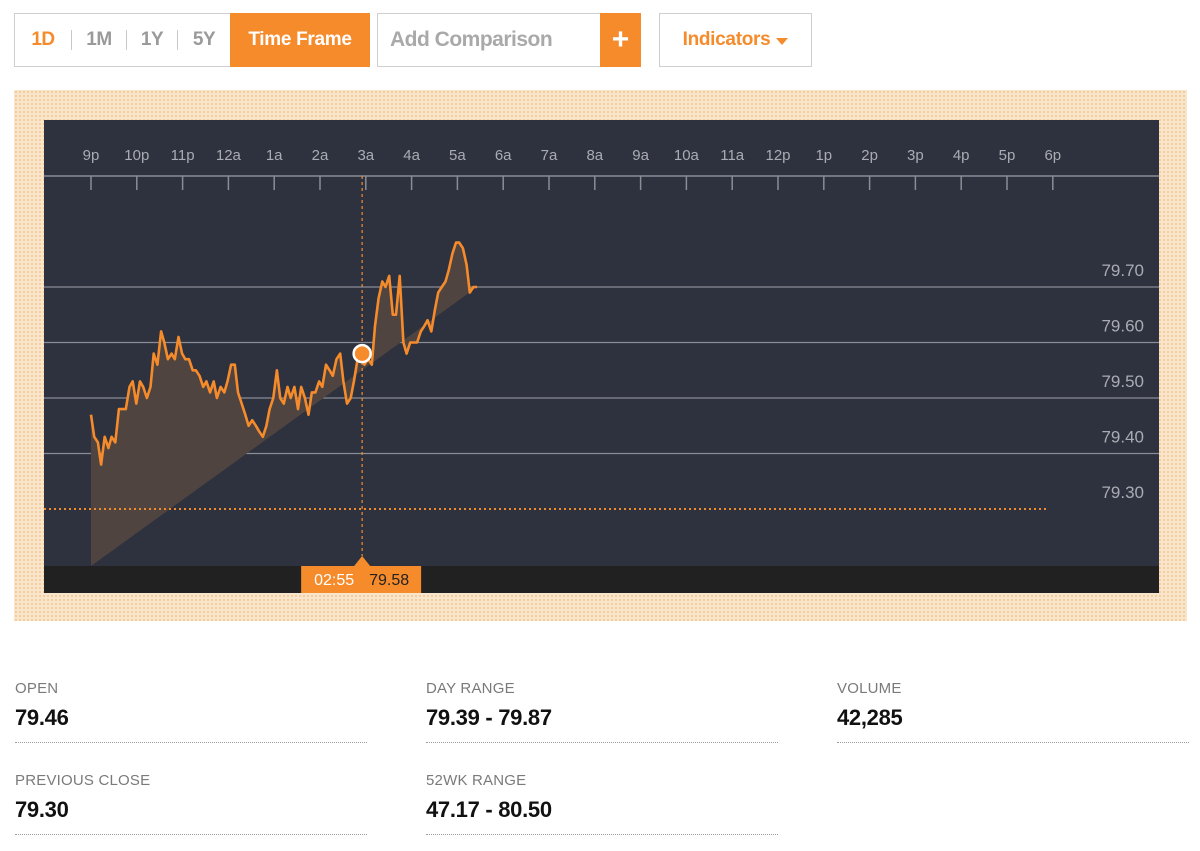  I want to click on x-tick-label: 4p, so click(961, 155).